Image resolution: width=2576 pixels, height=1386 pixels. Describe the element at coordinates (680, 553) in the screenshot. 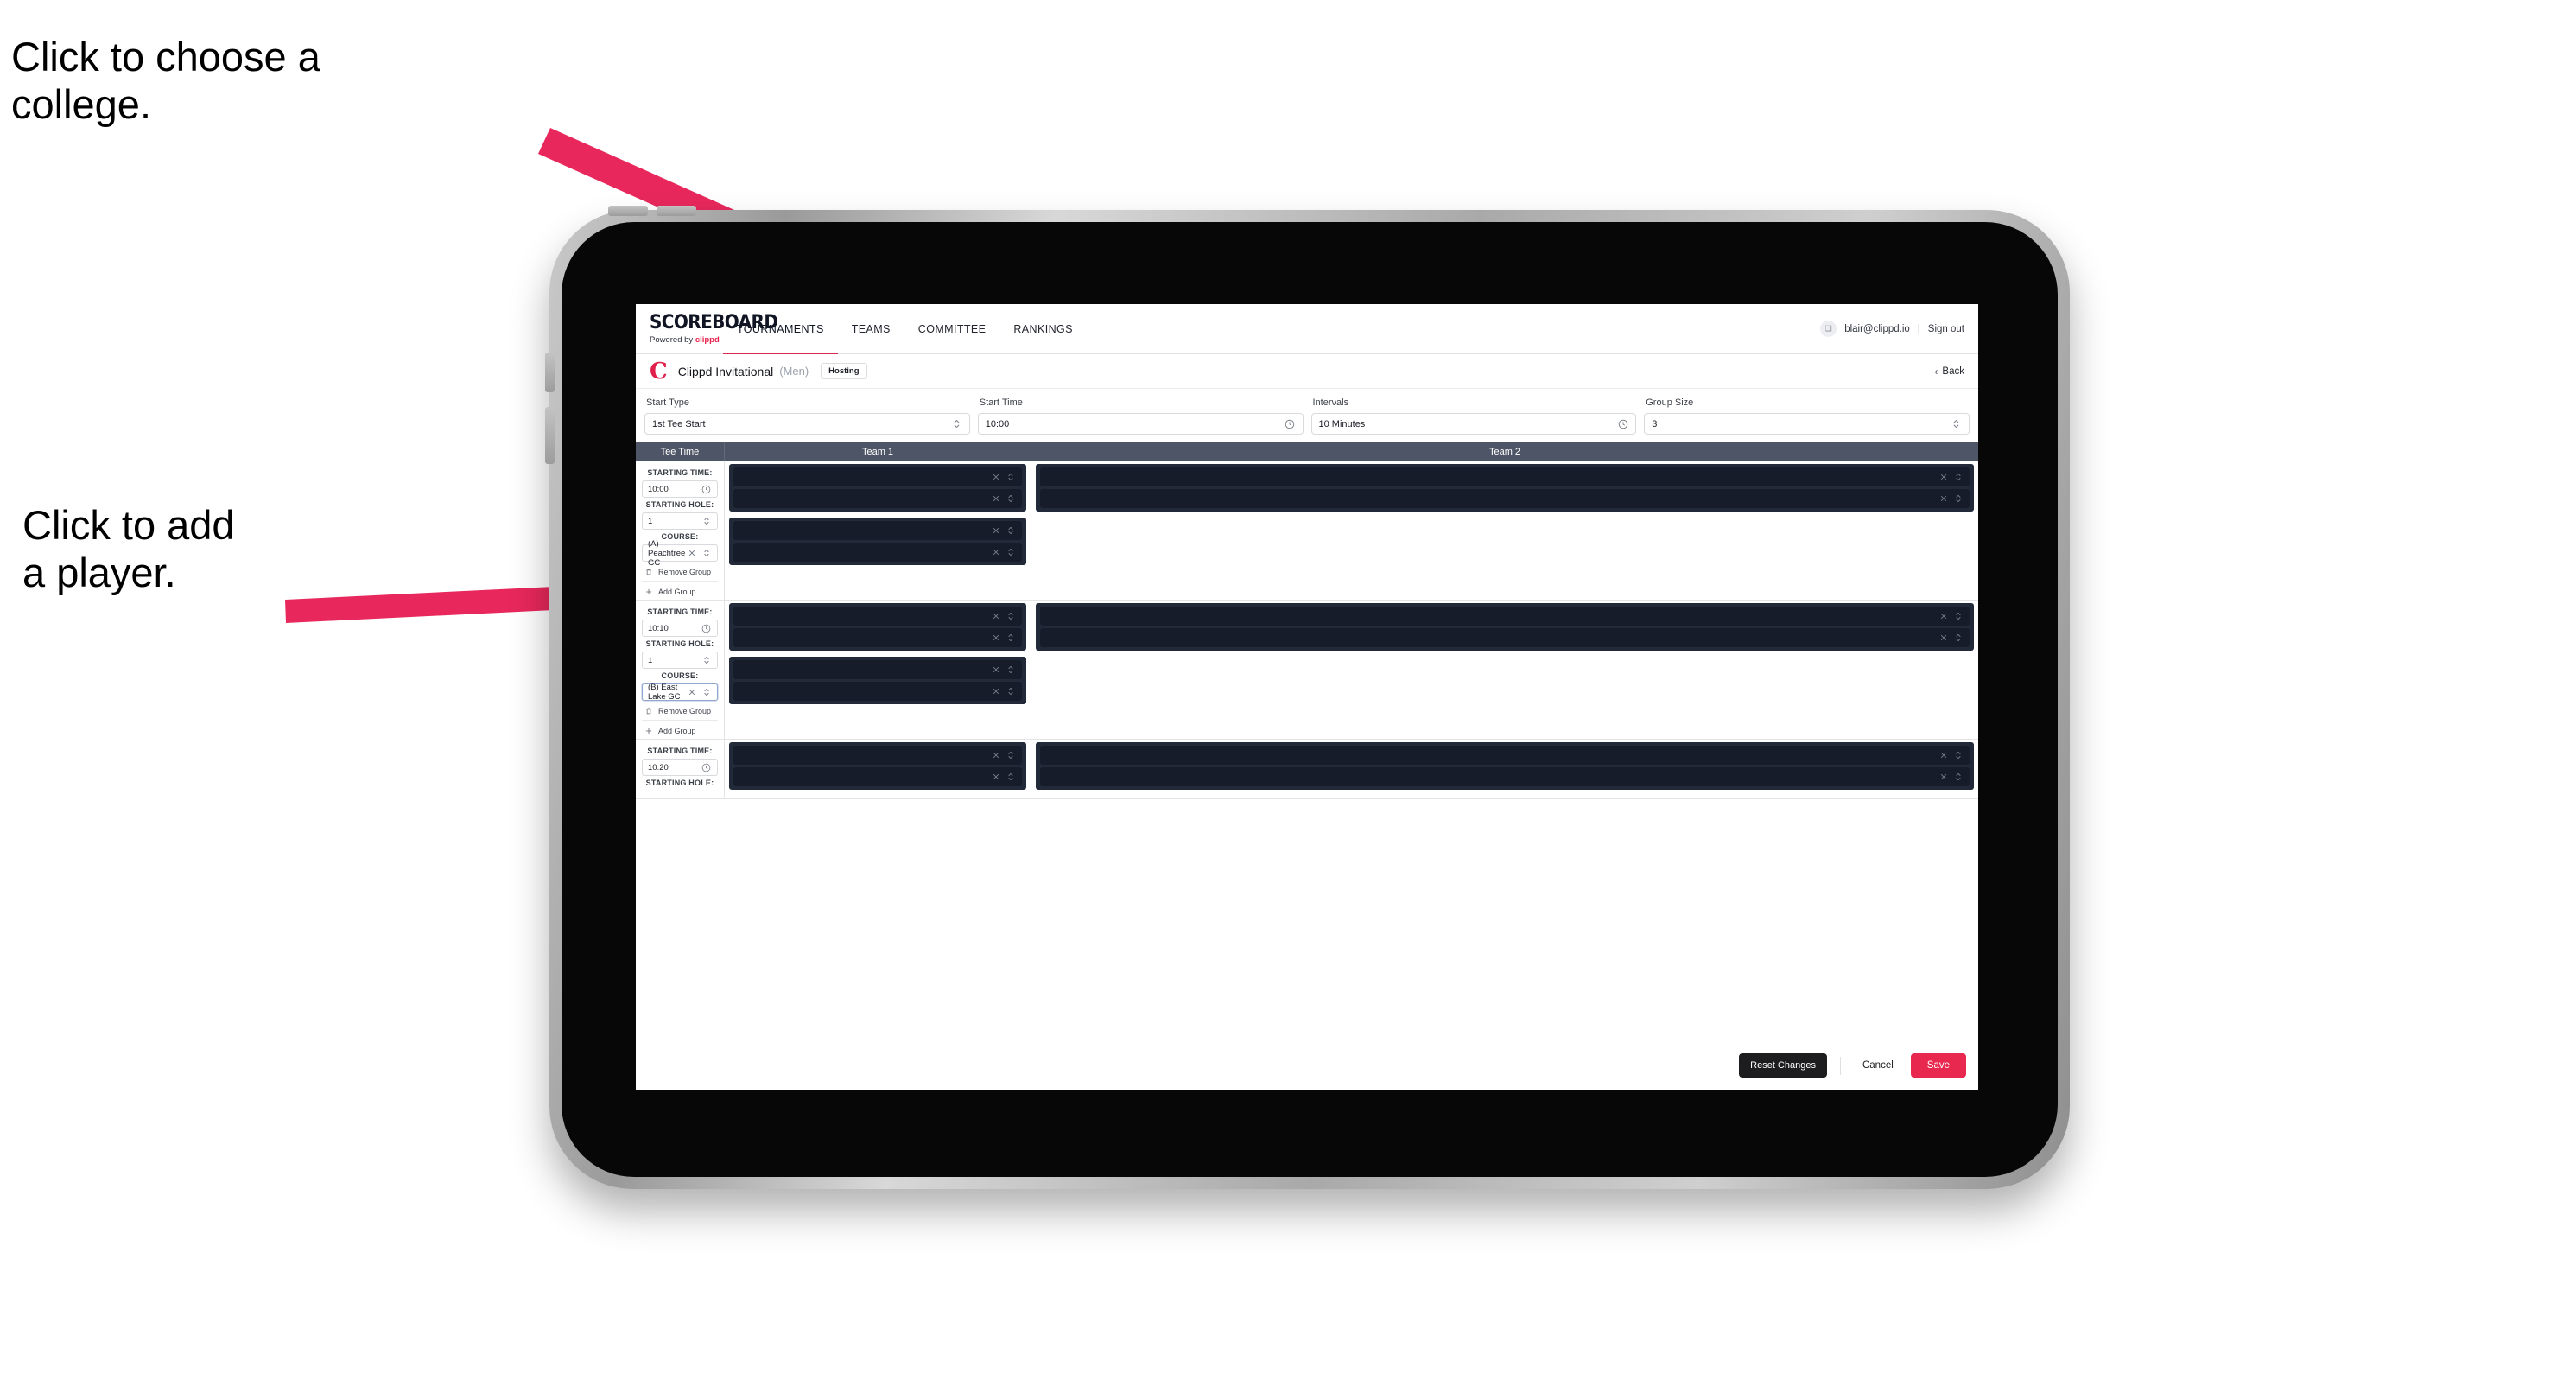

I see `course-select: (A) Peachtree GC` at that location.